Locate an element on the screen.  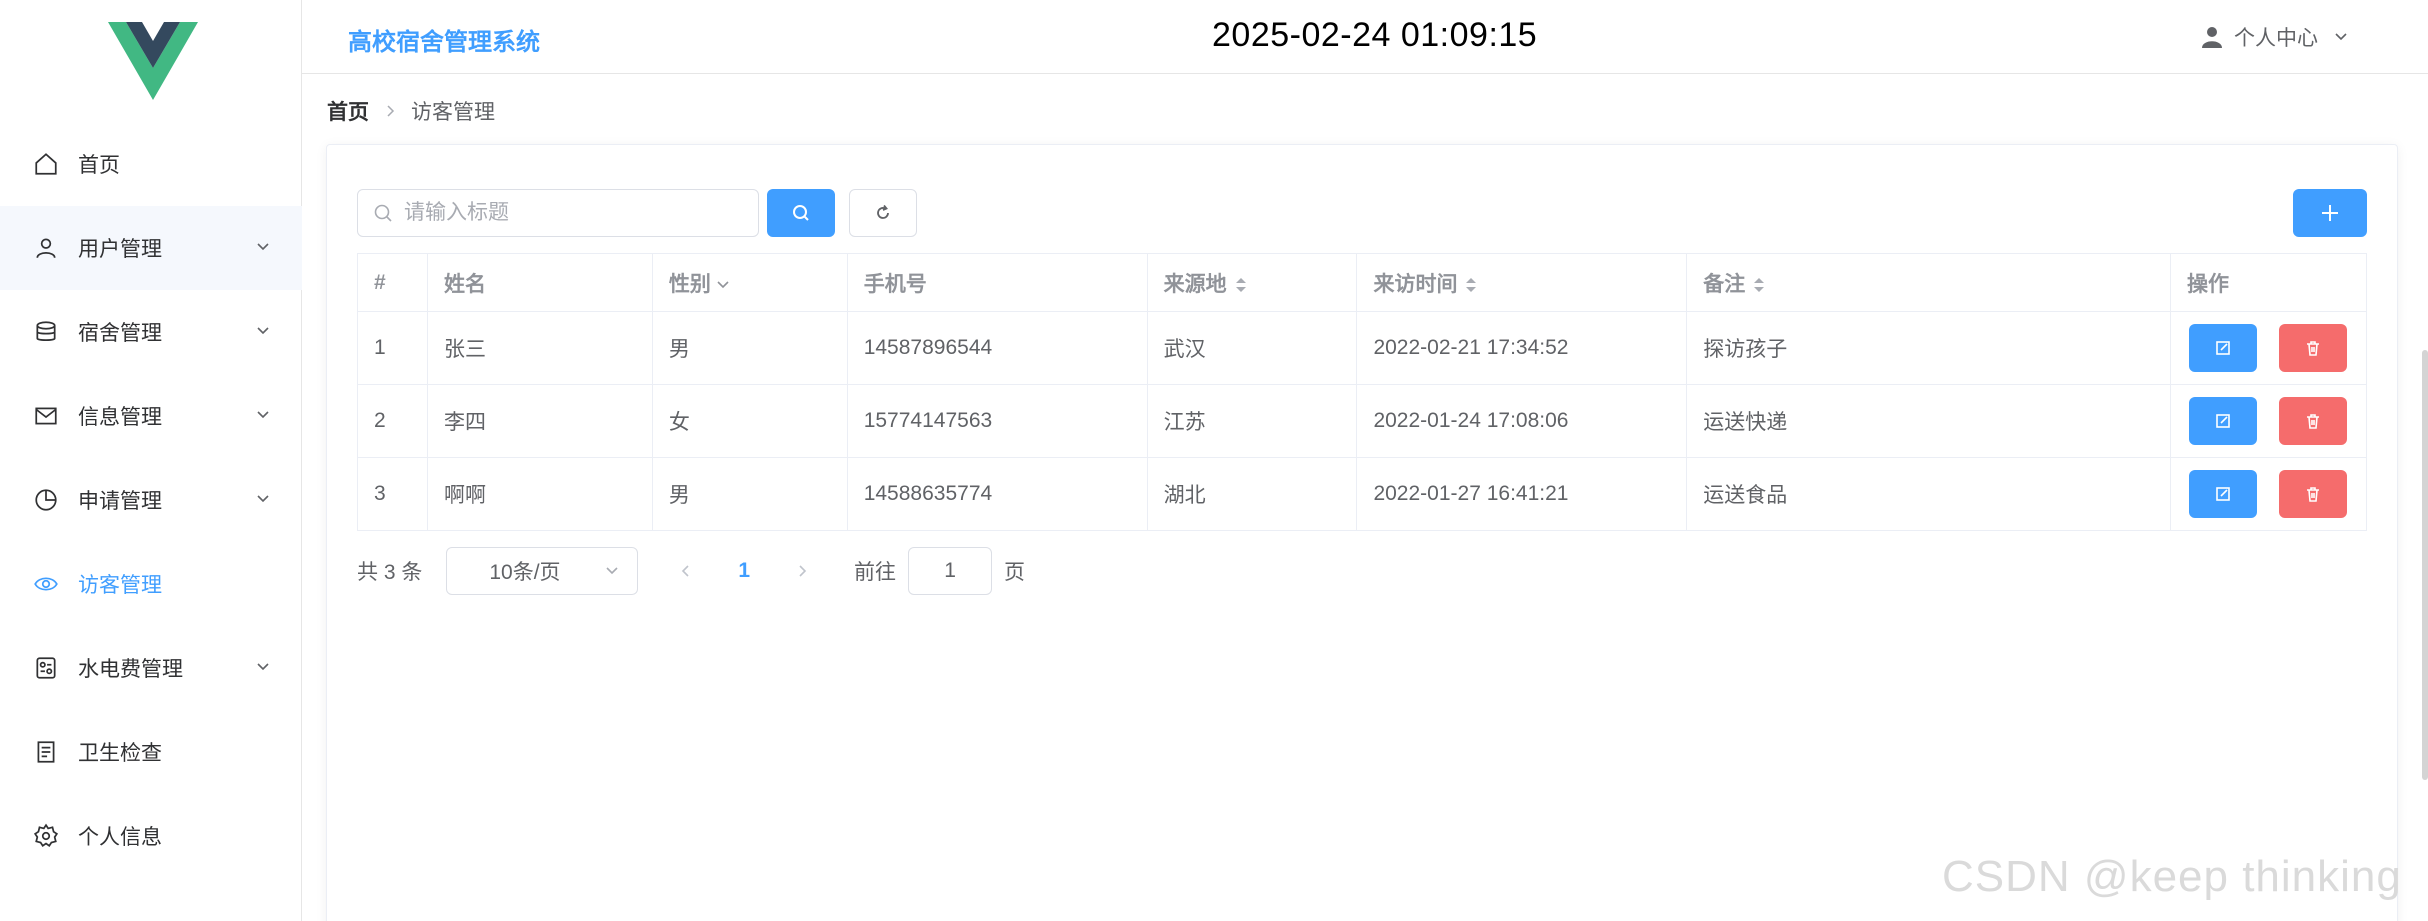
sidebar-item-dorms: 宿舍管理 is located at coordinates (151, 332).